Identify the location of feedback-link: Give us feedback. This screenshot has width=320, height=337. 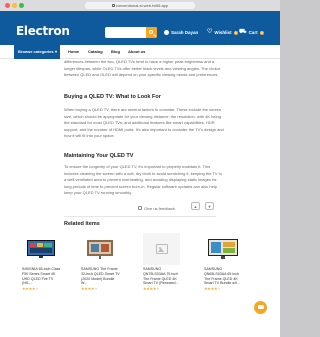
(156, 208).